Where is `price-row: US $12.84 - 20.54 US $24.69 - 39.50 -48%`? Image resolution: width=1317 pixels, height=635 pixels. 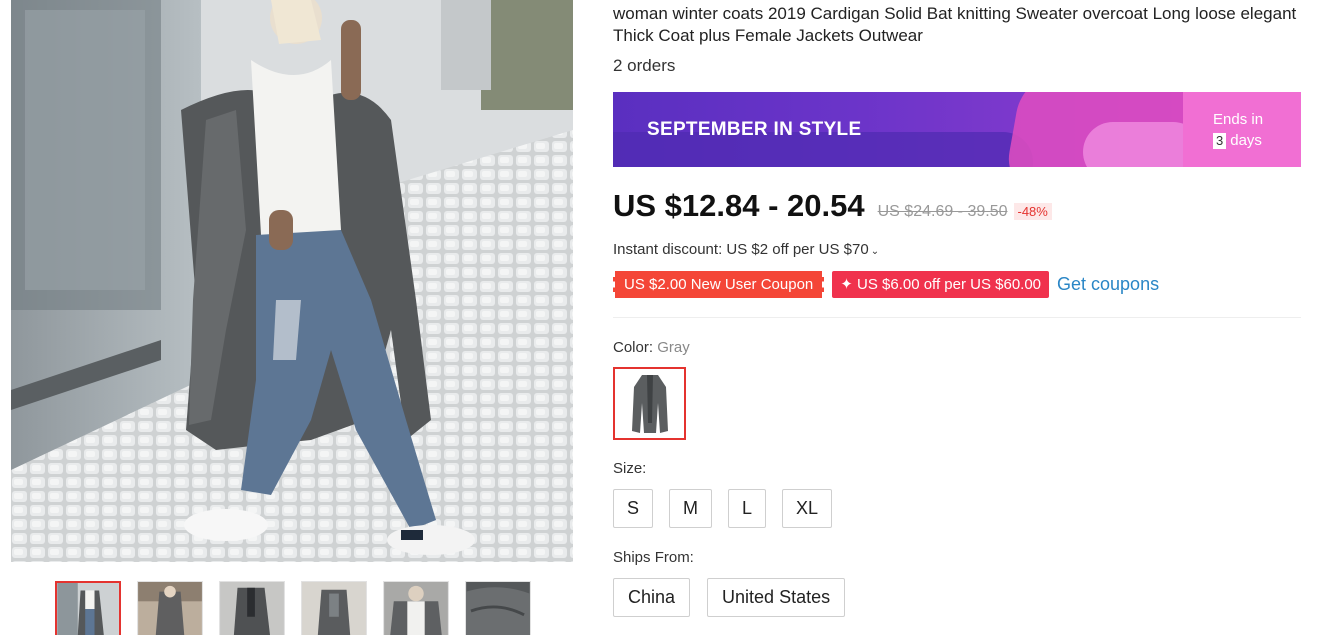
price-row: US $12.84 - 20.54 US $24.69 - 39.50 -48% is located at coordinates (832, 206).